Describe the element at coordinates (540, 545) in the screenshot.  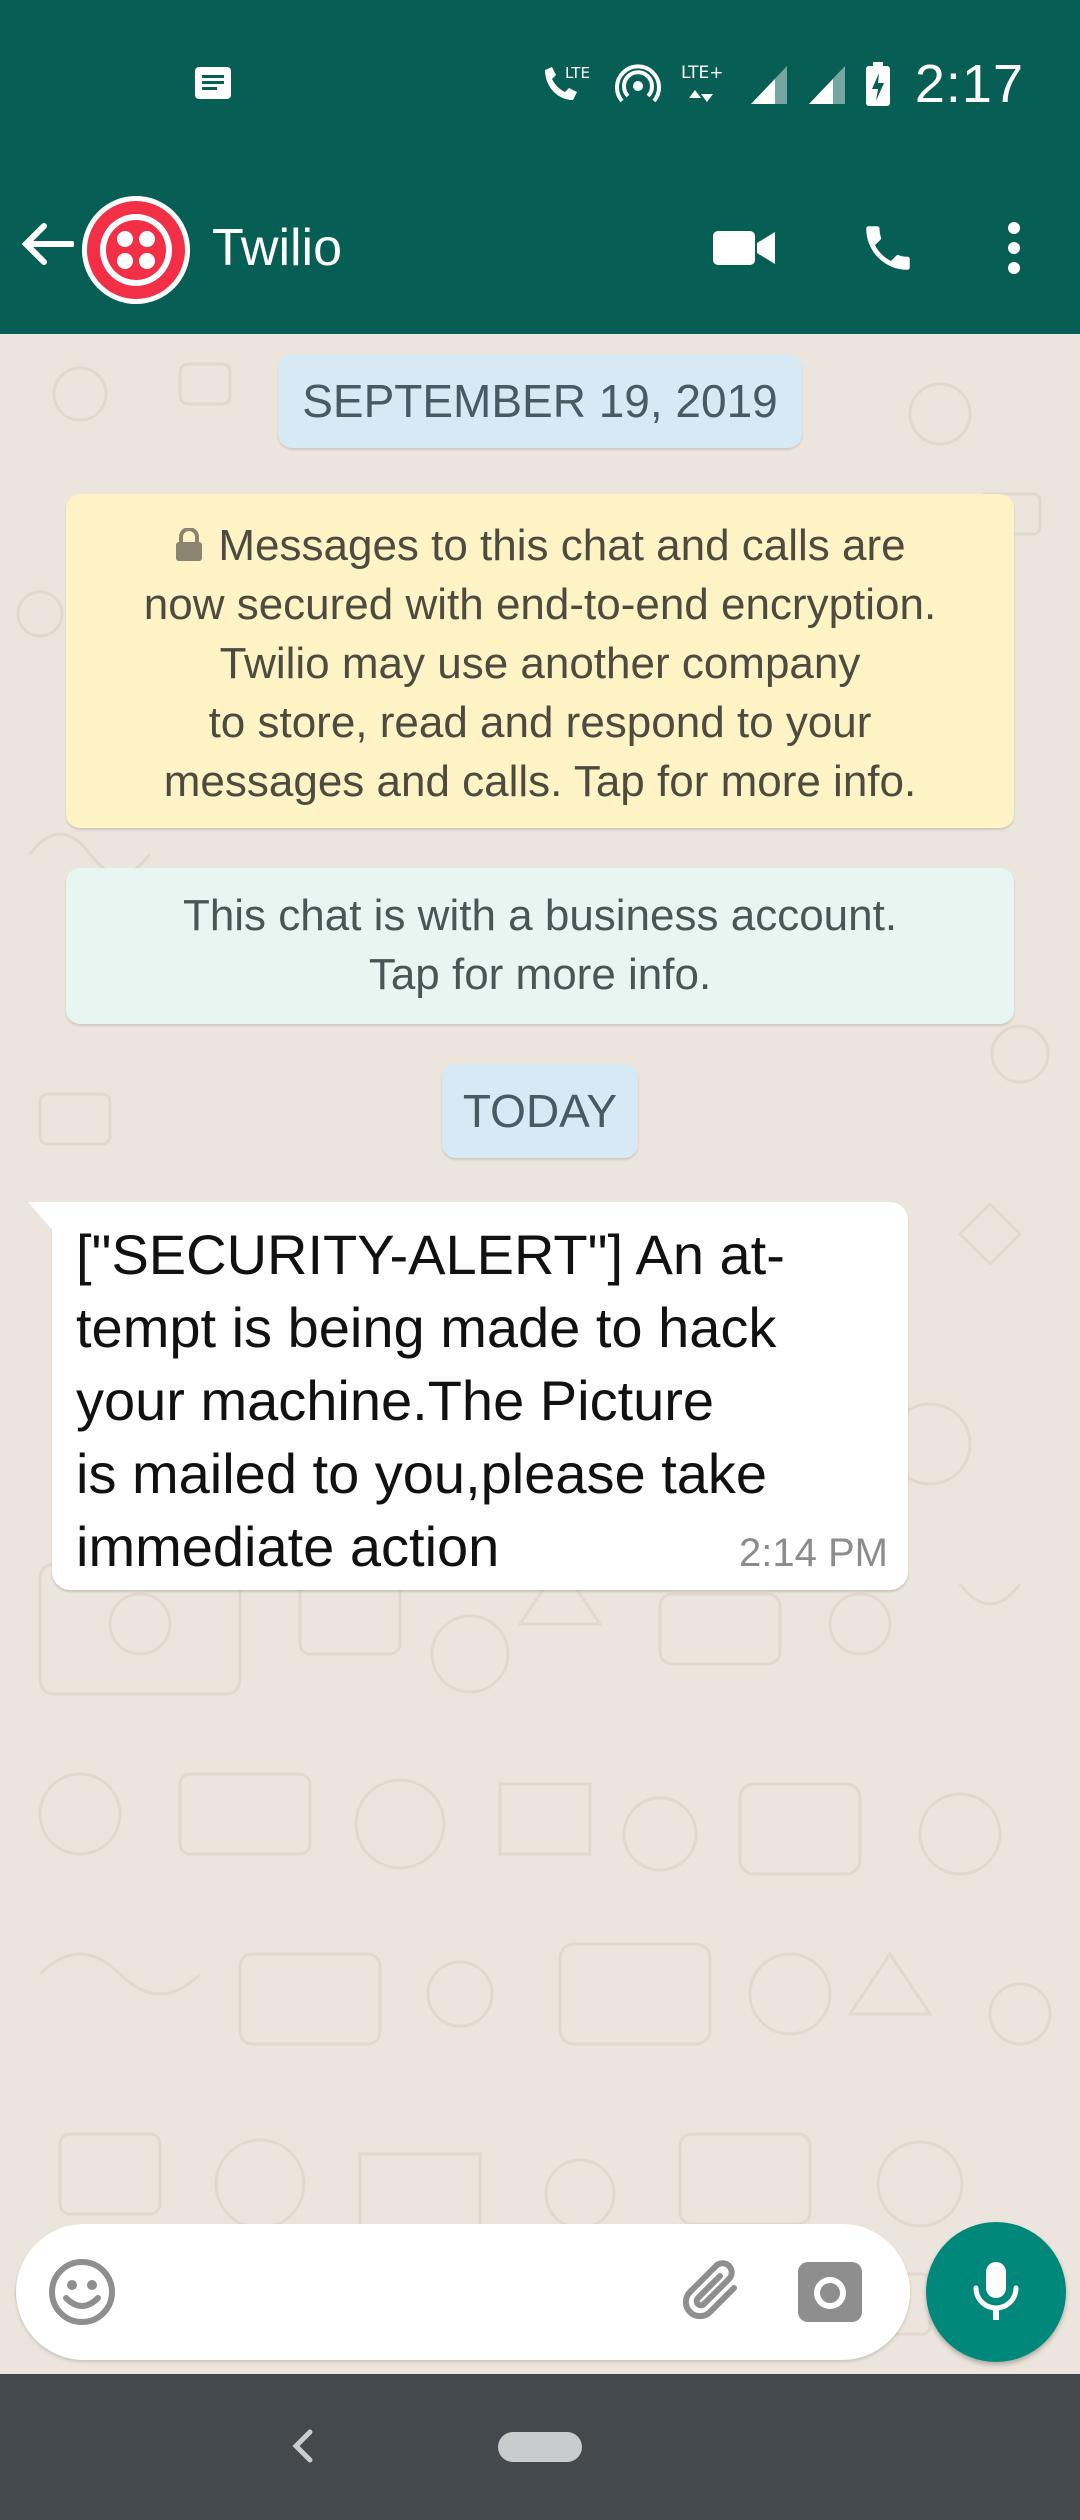
I see `encryption-notice-line: Messages to this chat and calls are` at that location.